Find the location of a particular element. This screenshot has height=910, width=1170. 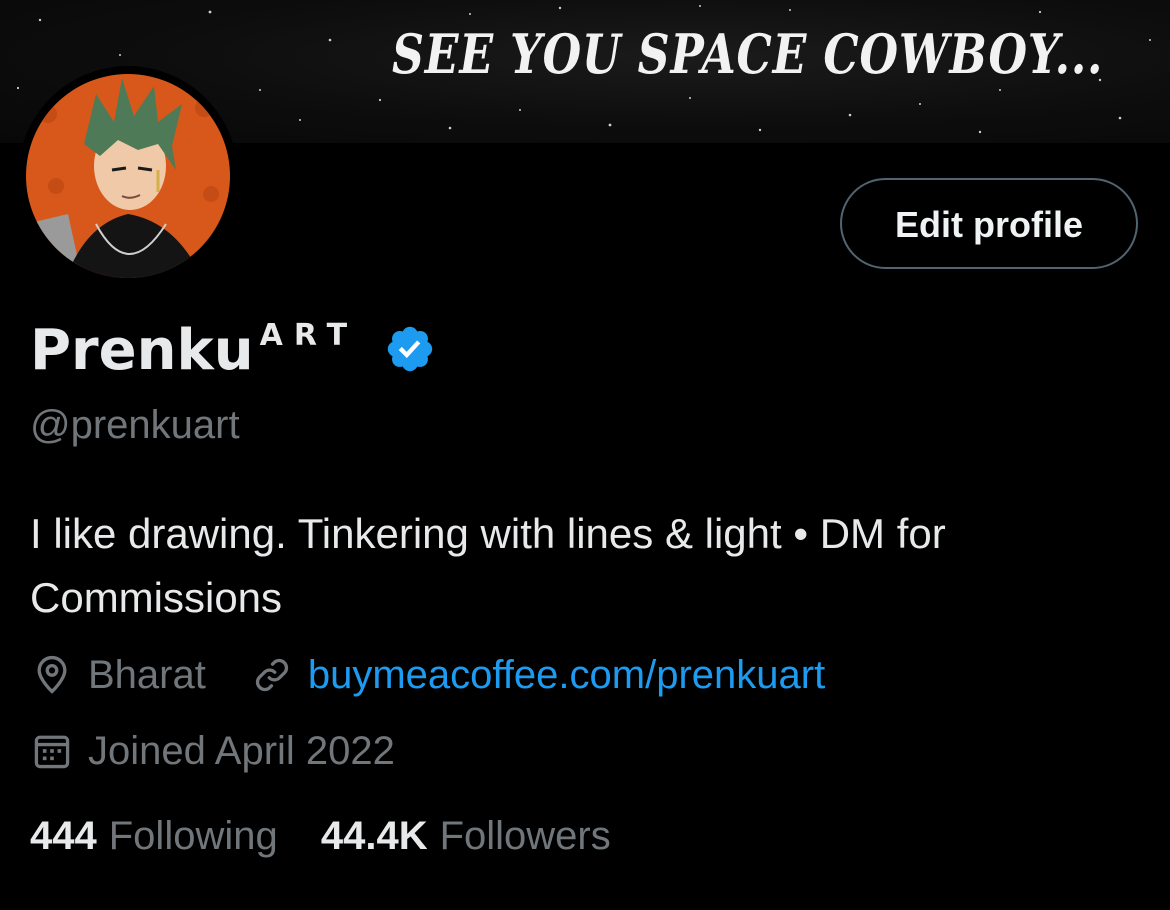

link-icon is located at coordinates (271, 675).